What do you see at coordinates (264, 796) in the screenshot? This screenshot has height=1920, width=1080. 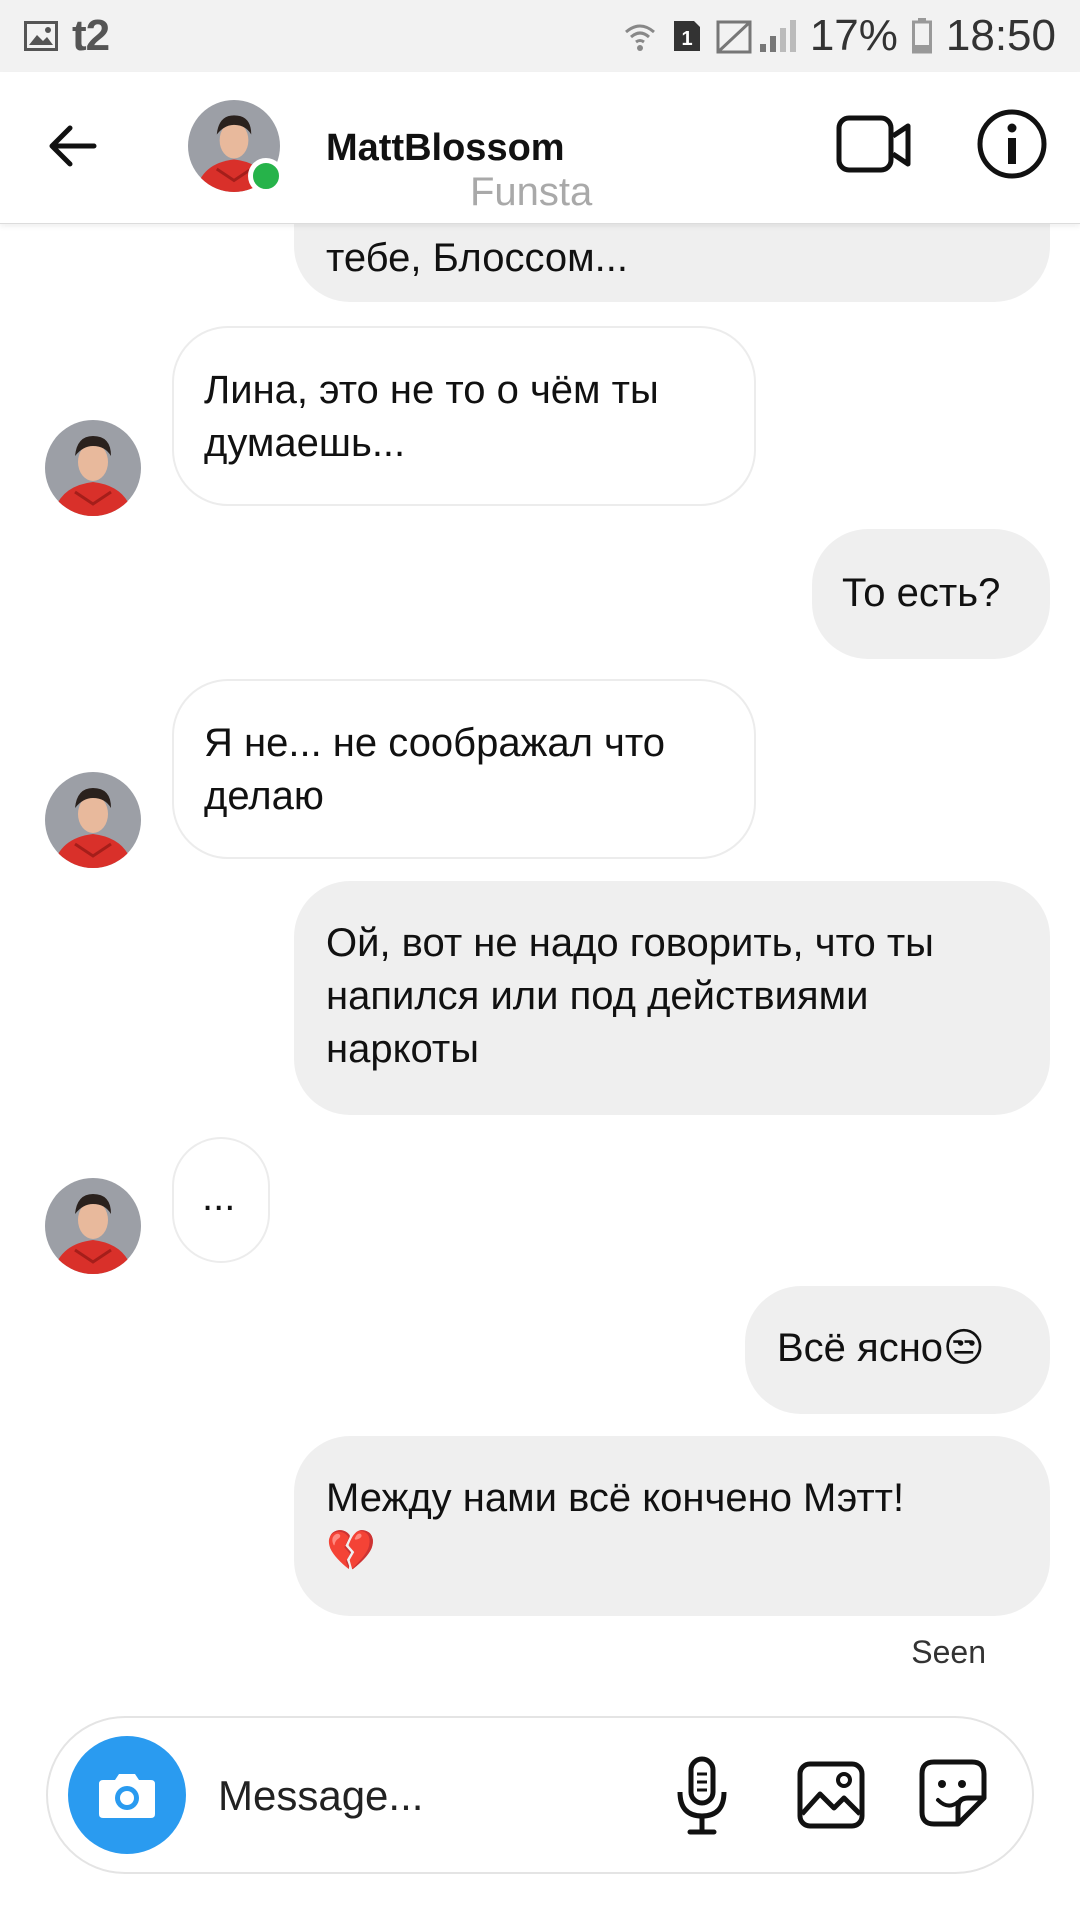 I see `message-line: делаю` at bounding box center [264, 796].